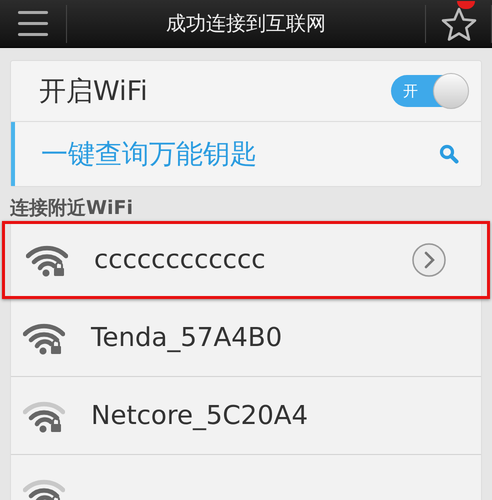 The image size is (492, 500). I want to click on star-icon, so click(459, 24).